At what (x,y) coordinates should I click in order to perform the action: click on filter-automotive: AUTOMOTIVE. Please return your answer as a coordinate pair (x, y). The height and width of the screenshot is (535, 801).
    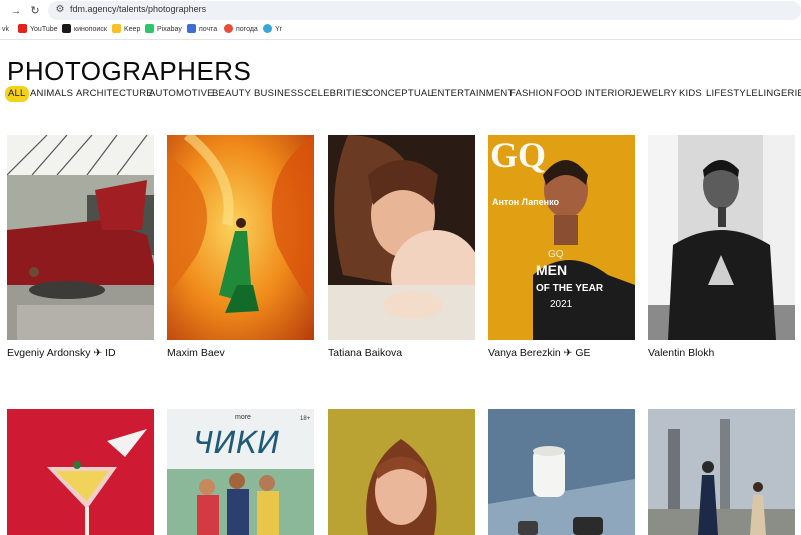
    Looking at the image, I should click on (181, 94).